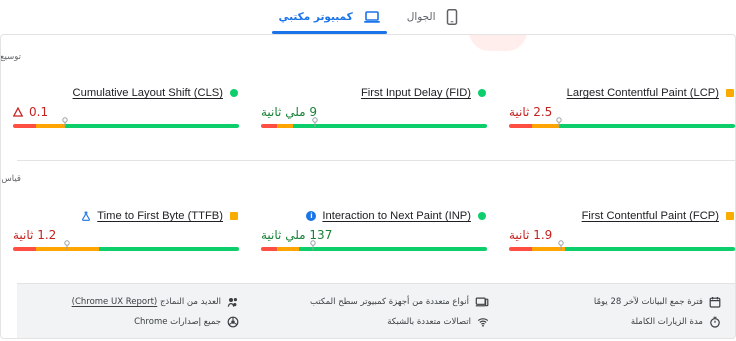 This screenshot has height=341, width=736. What do you see at coordinates (482, 302) in the screenshot?
I see `devices-icon` at bounding box center [482, 302].